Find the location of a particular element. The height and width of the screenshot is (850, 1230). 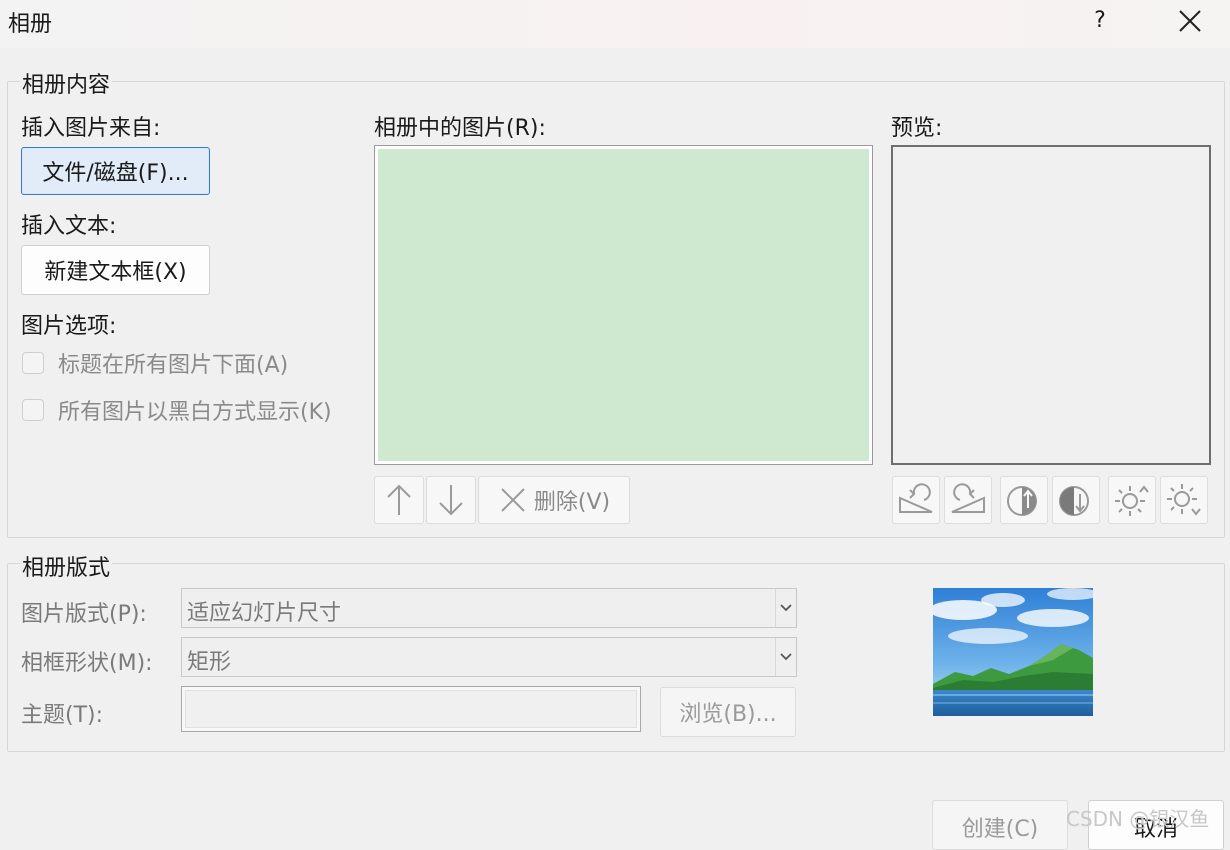

picture-layout-label: 图片版式(P): is located at coordinates (84, 614).